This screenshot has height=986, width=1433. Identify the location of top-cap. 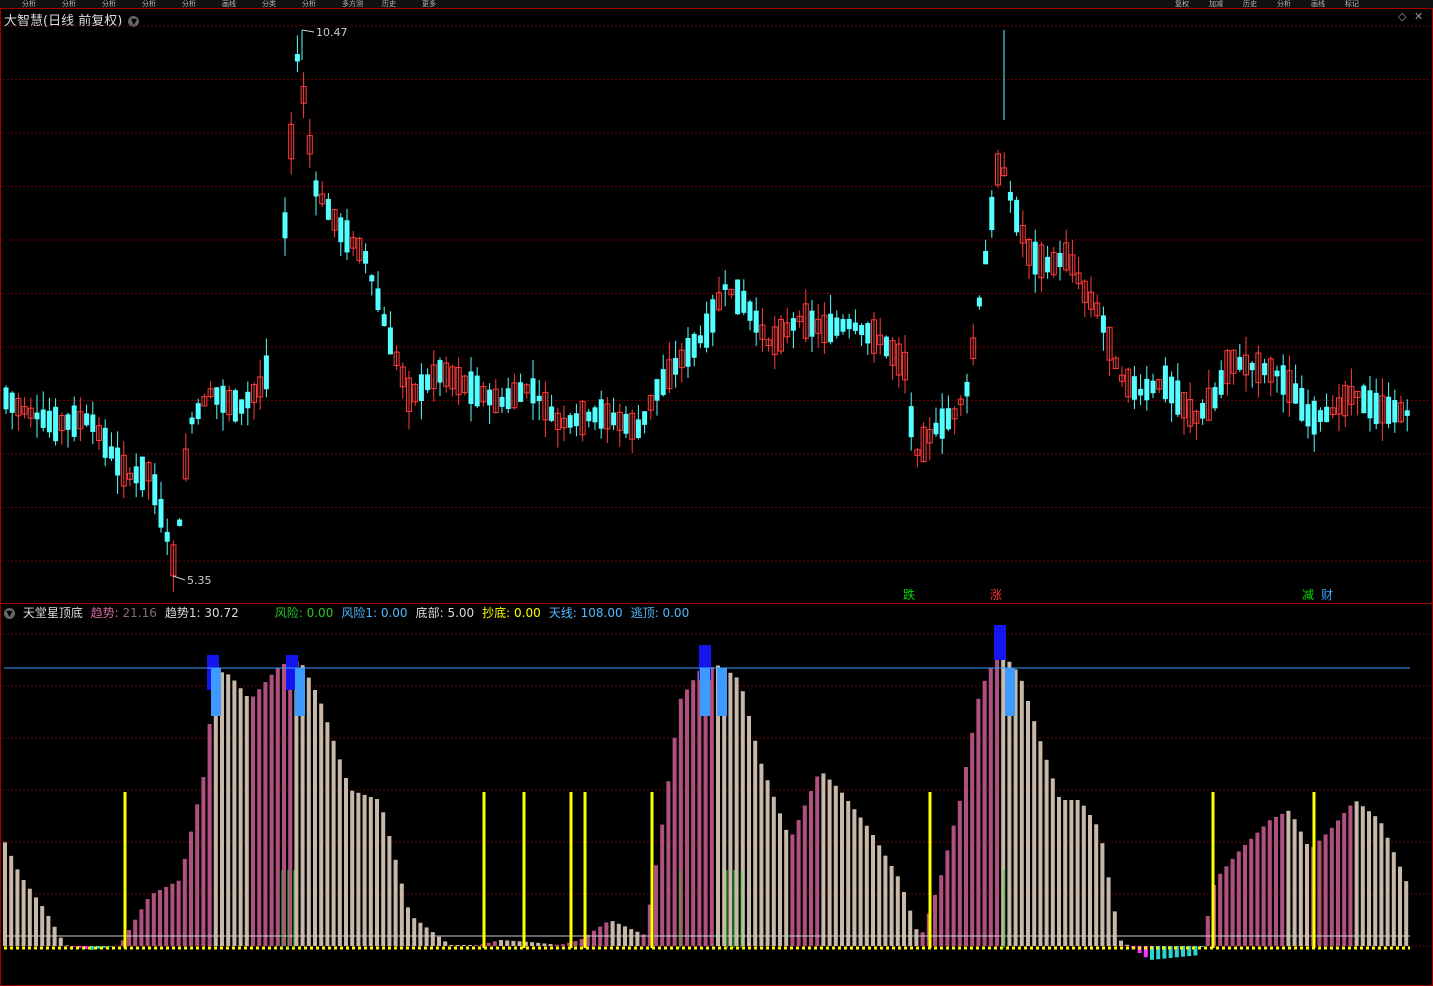
(1000, 642).